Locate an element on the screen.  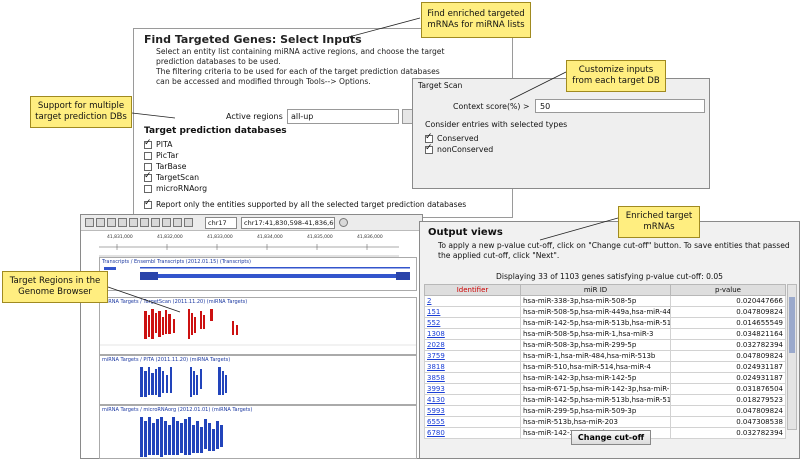
callout-enriched-mrnas: Enriched target mRNAs is located at coordinates (659, 222).